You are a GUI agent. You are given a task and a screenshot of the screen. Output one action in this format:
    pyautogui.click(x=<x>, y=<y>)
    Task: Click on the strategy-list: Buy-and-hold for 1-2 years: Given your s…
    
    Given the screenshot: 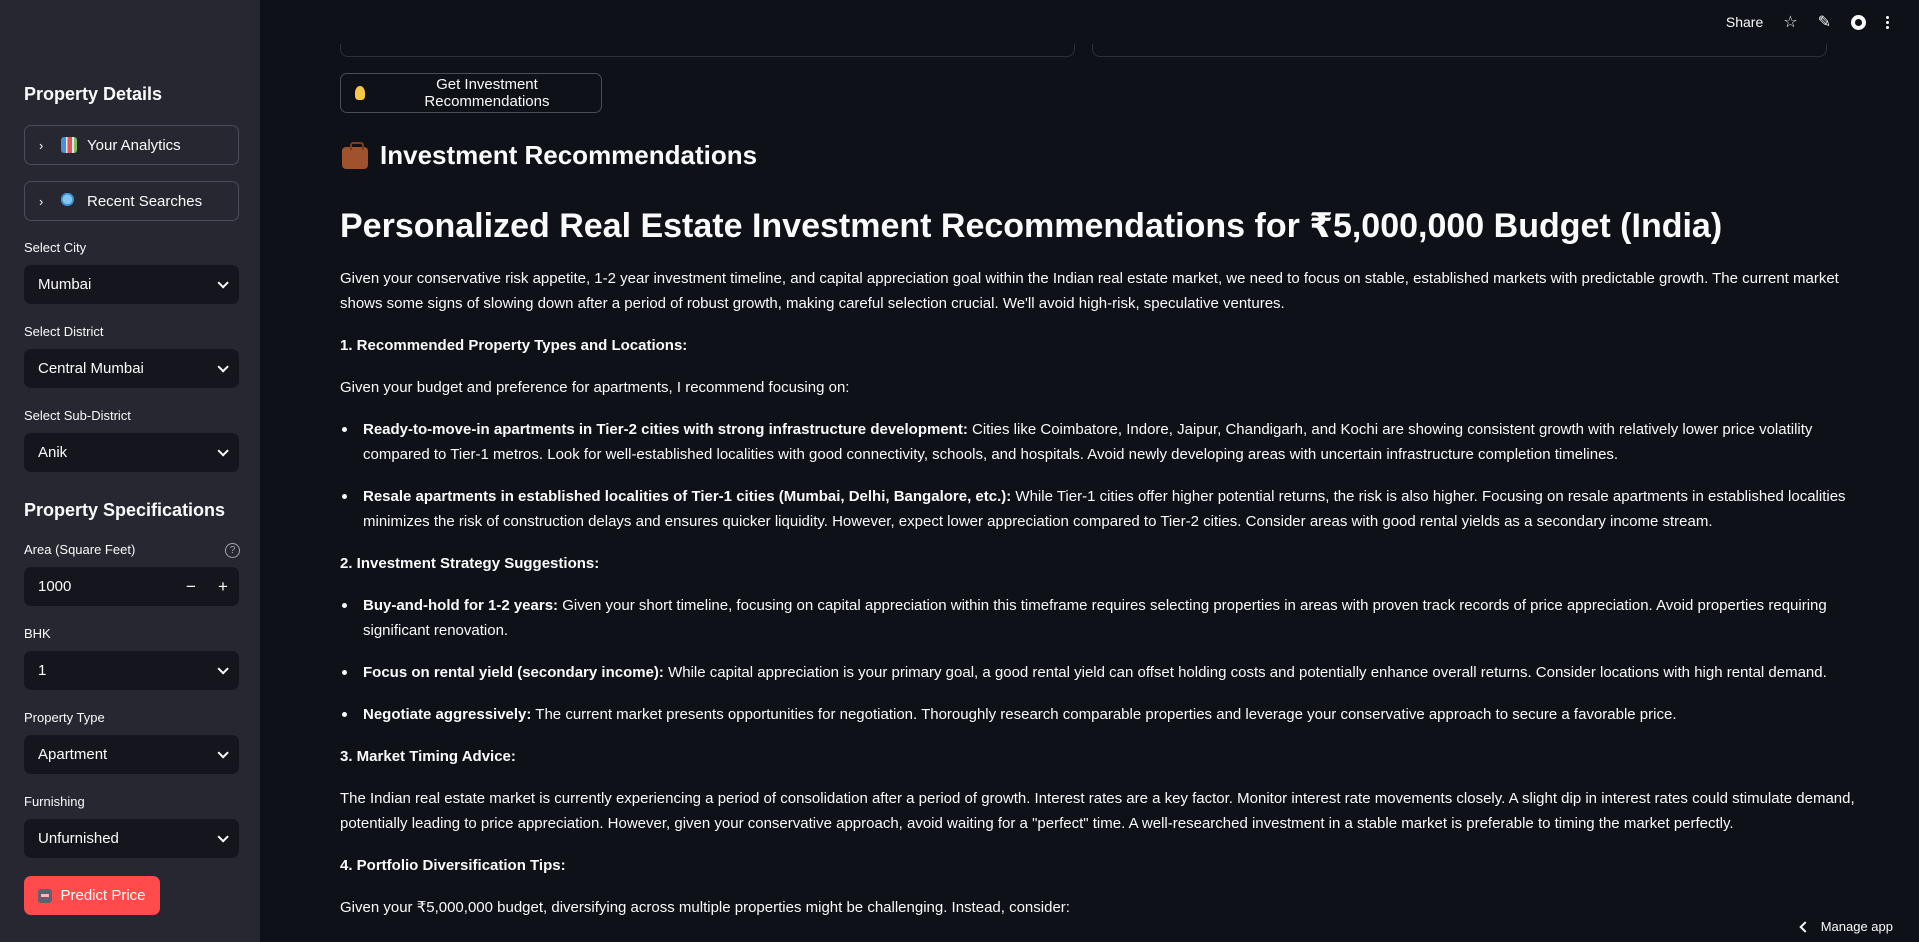 What is the action you would take?
    pyautogui.click(x=1111, y=660)
    